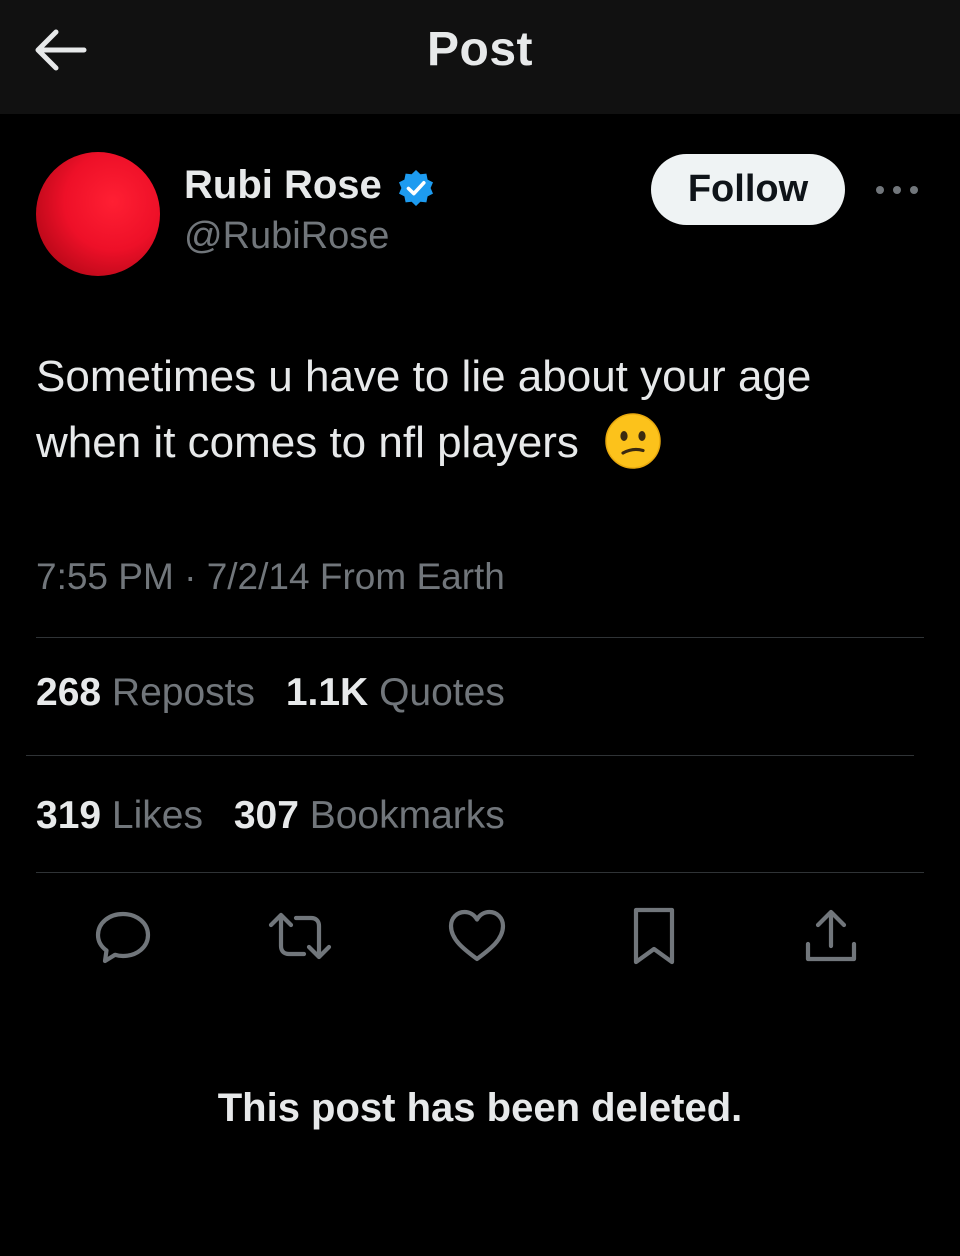 This screenshot has height=1256, width=960. I want to click on share-icon, so click(831, 935).